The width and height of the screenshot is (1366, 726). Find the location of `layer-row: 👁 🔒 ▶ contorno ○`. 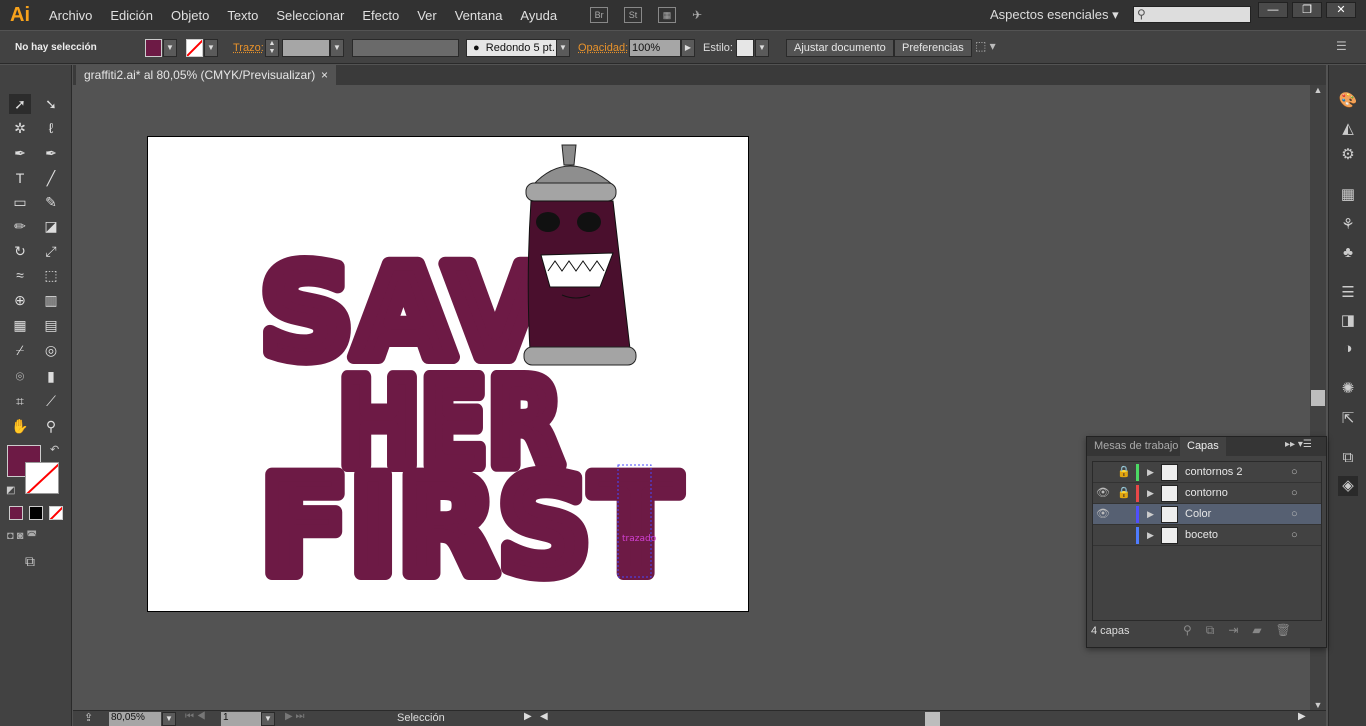

layer-row: 👁 🔒 ▶ contorno ○ is located at coordinates (1207, 493).